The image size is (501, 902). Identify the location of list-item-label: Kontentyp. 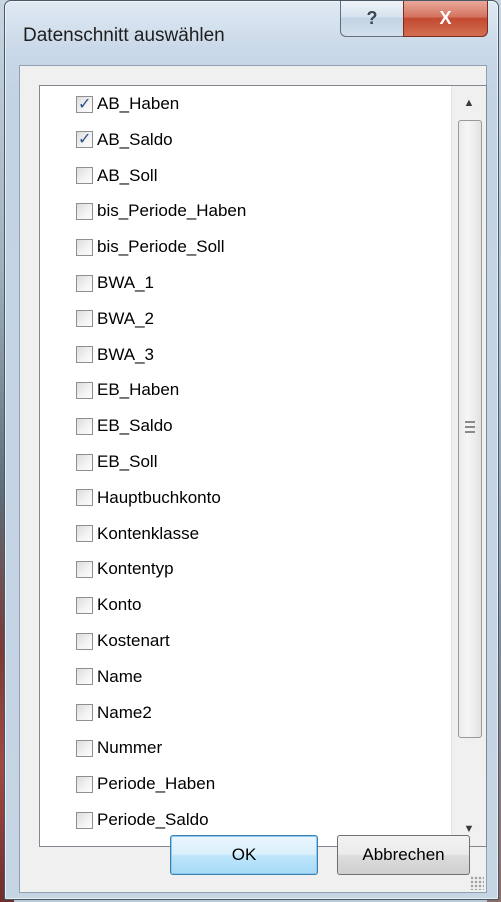
(135, 569).